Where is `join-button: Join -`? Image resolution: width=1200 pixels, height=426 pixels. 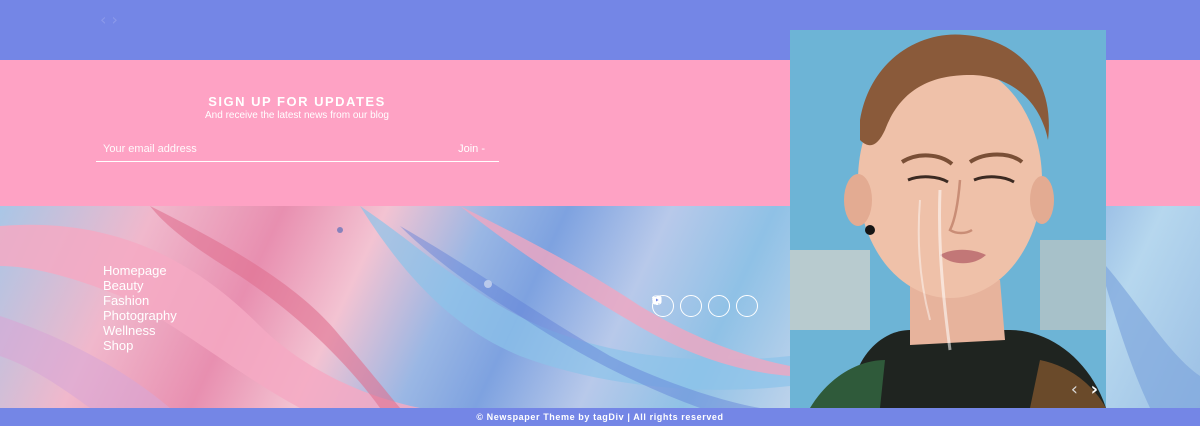 join-button: Join - is located at coordinates (471, 149).